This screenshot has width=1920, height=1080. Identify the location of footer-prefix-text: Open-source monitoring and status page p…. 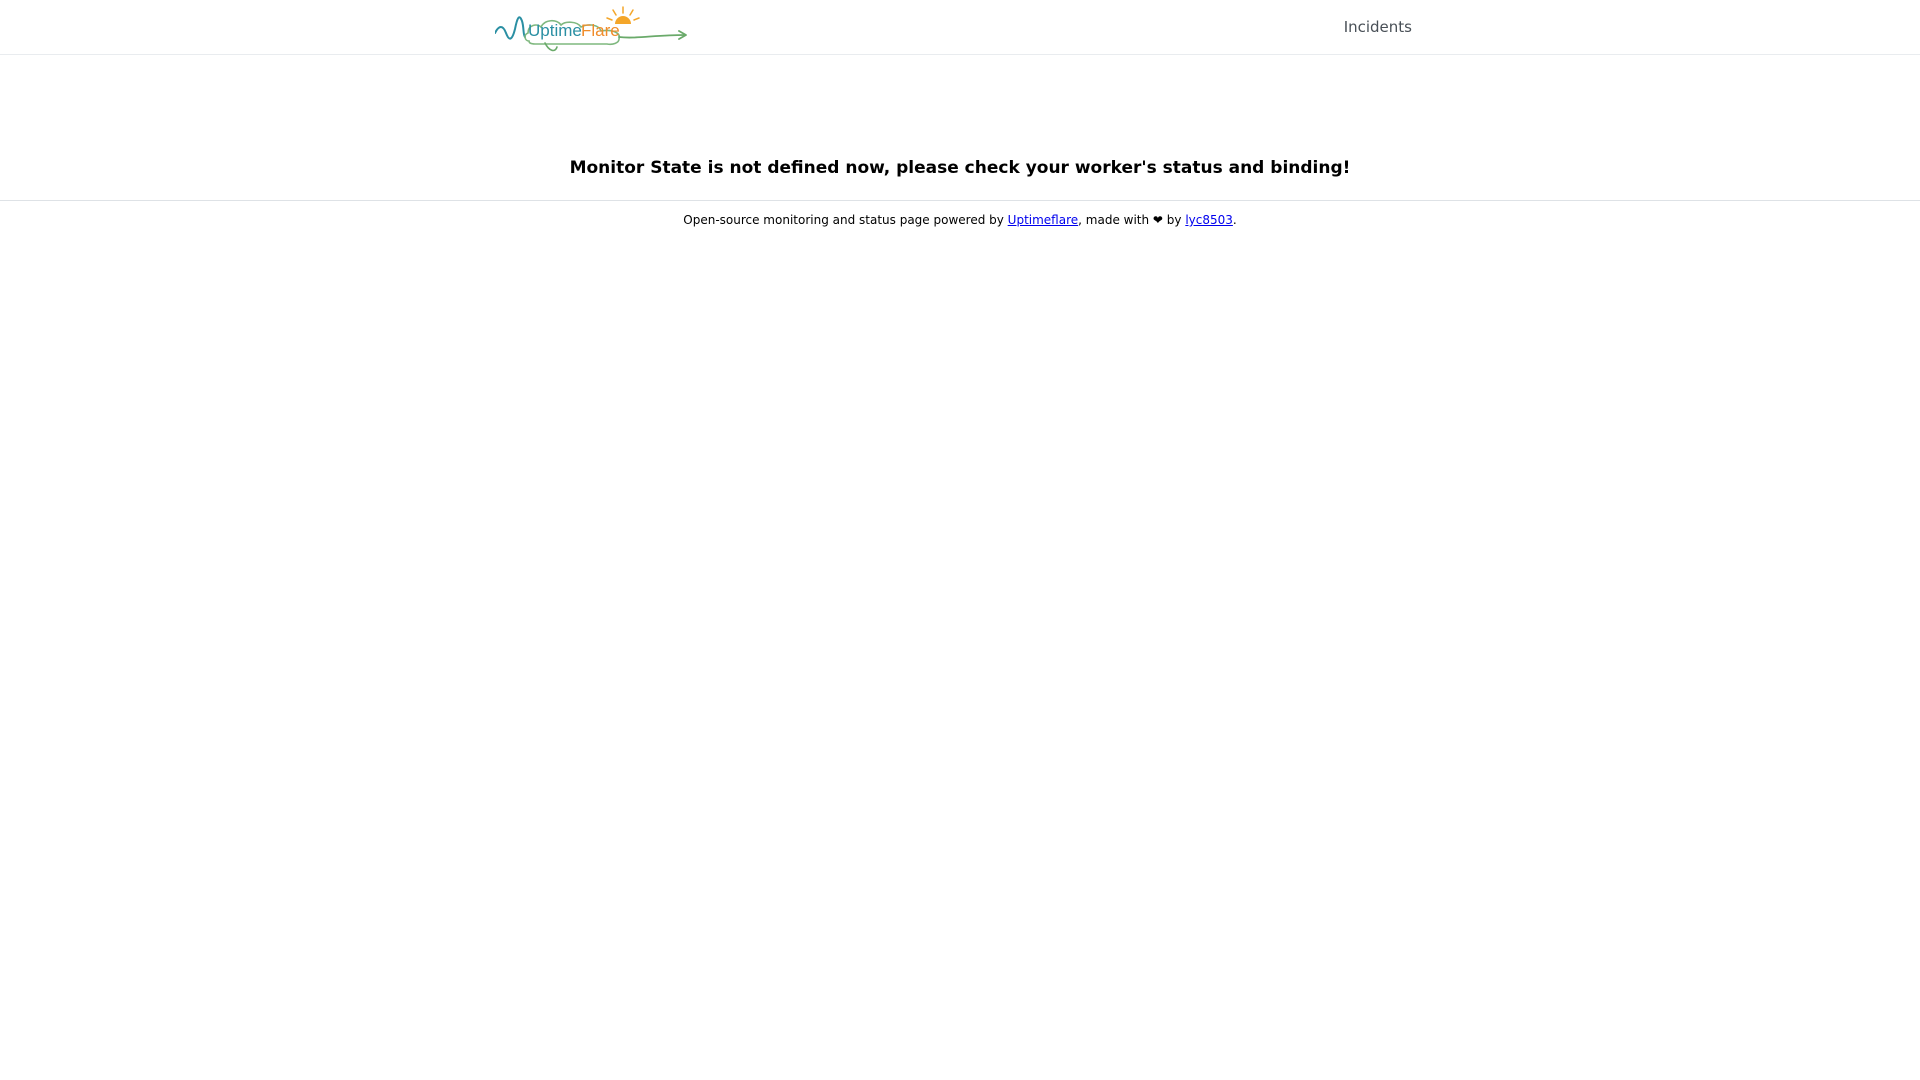
(845, 220).